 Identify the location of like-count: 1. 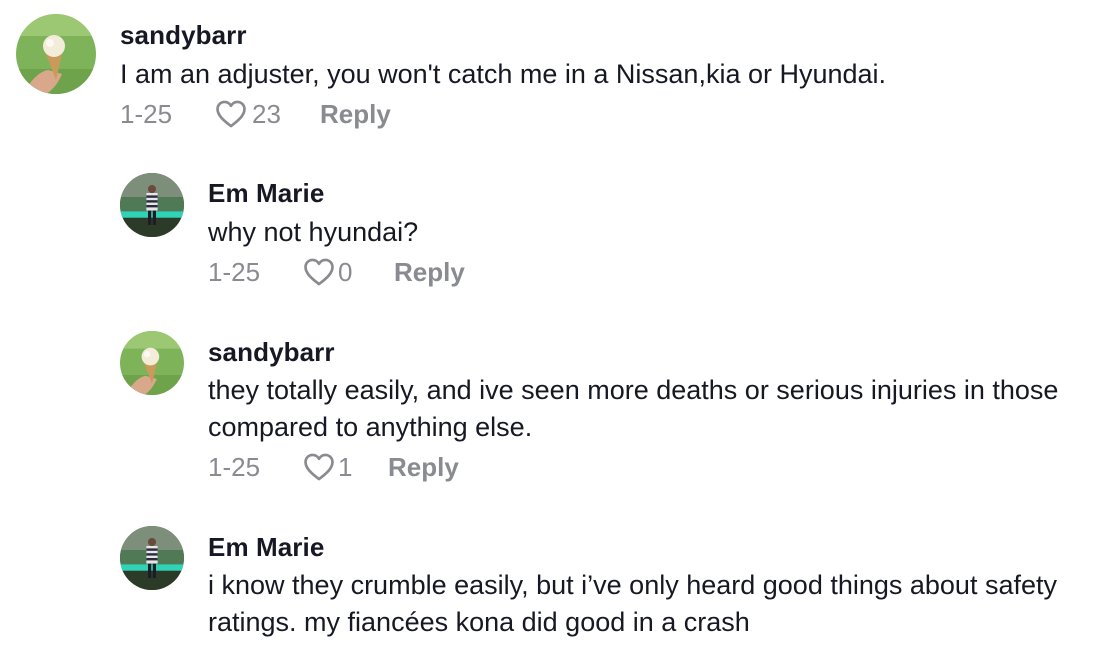
(345, 466).